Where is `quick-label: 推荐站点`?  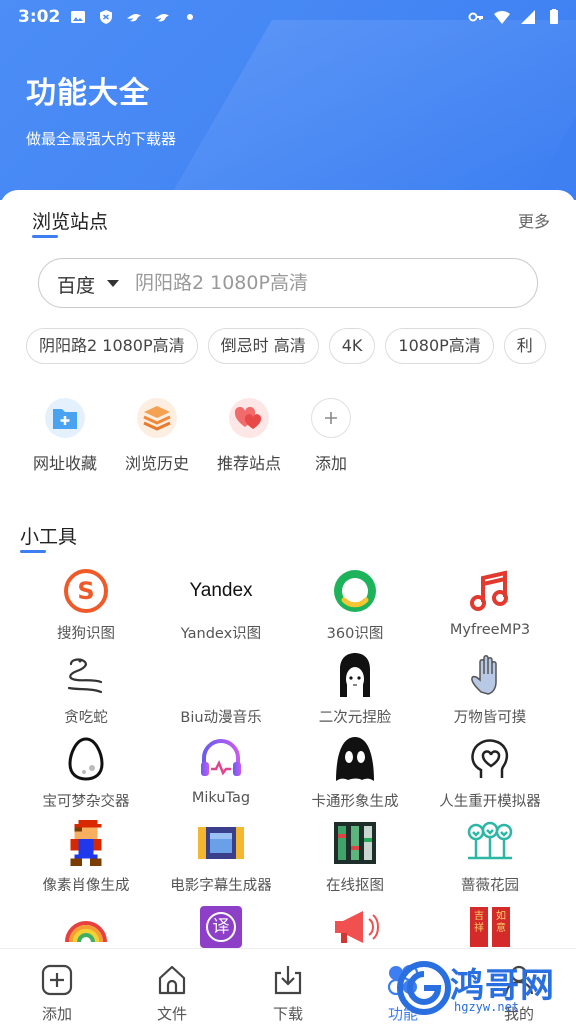
quick-label: 推荐站点 is located at coordinates (248, 463).